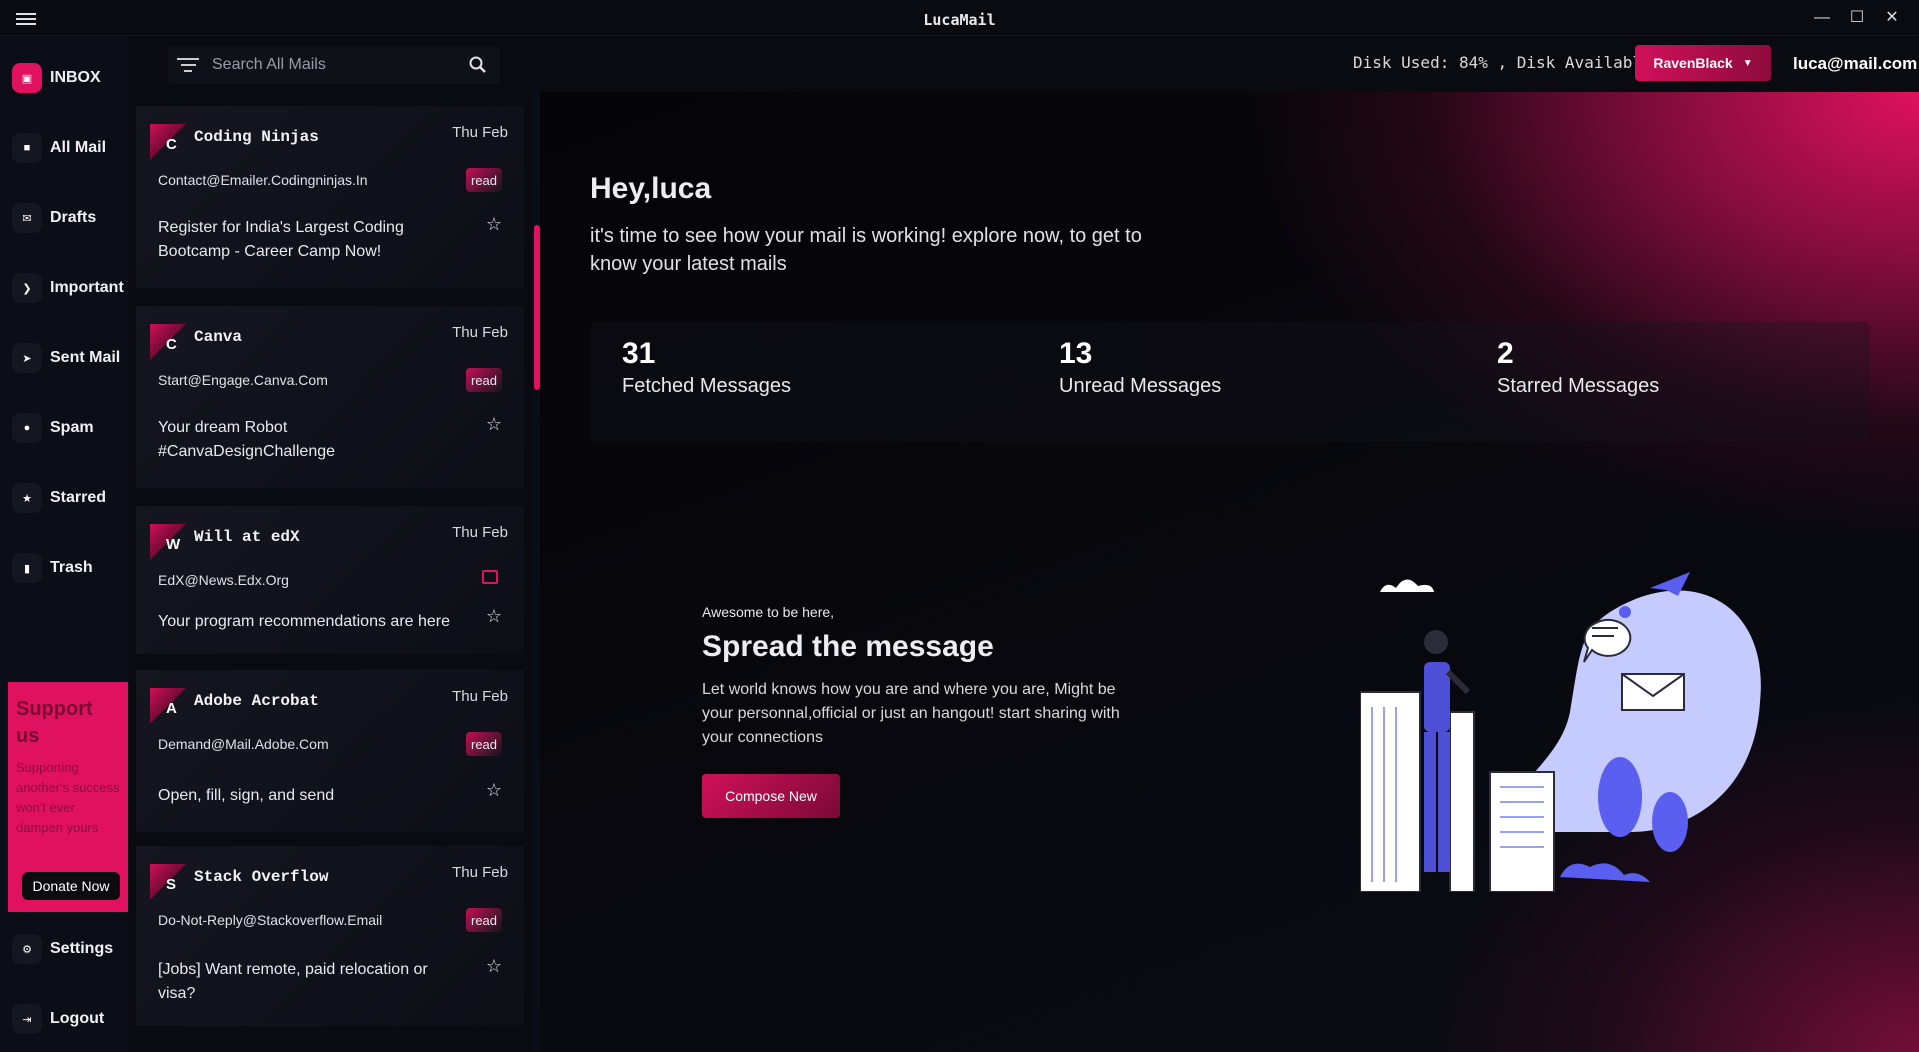 This screenshot has height=1052, width=1919. I want to click on stat-starred: 2 Starred Messages, so click(1578, 367).